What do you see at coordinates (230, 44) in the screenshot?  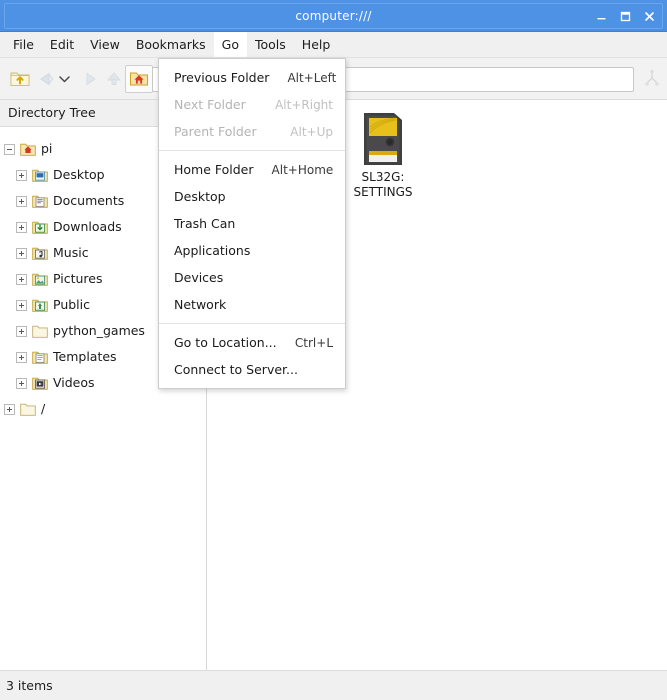 I see `menu-go: Go` at bounding box center [230, 44].